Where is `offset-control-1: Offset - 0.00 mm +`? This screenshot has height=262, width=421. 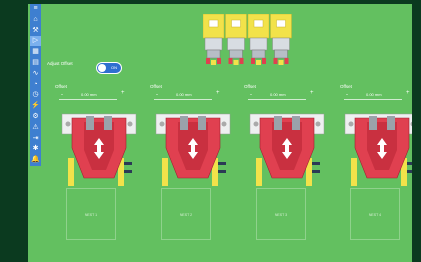
offset-control-1: Offset - 0.00 mm + is located at coordinates (93, 94).